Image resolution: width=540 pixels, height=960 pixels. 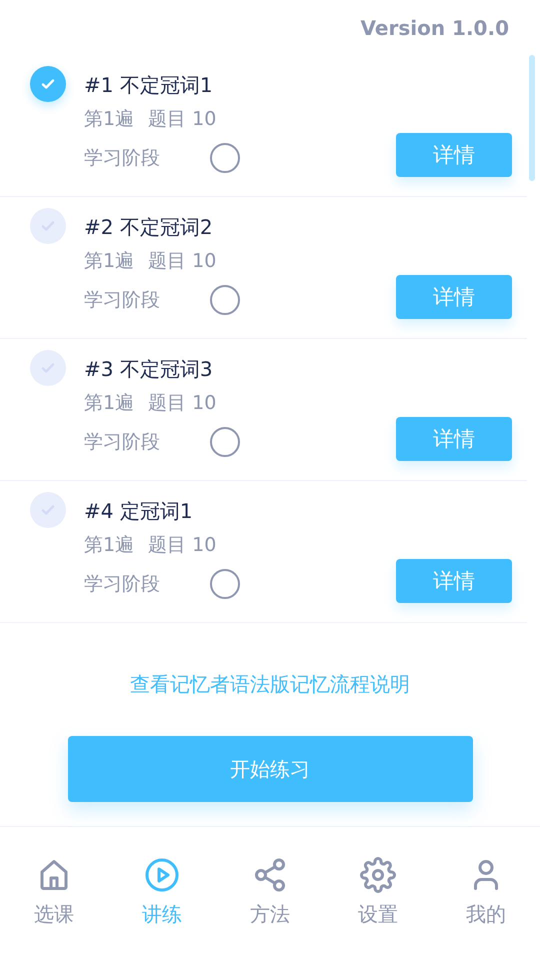 What do you see at coordinates (486, 897) in the screenshot?
I see `nav-tab: 我的` at bounding box center [486, 897].